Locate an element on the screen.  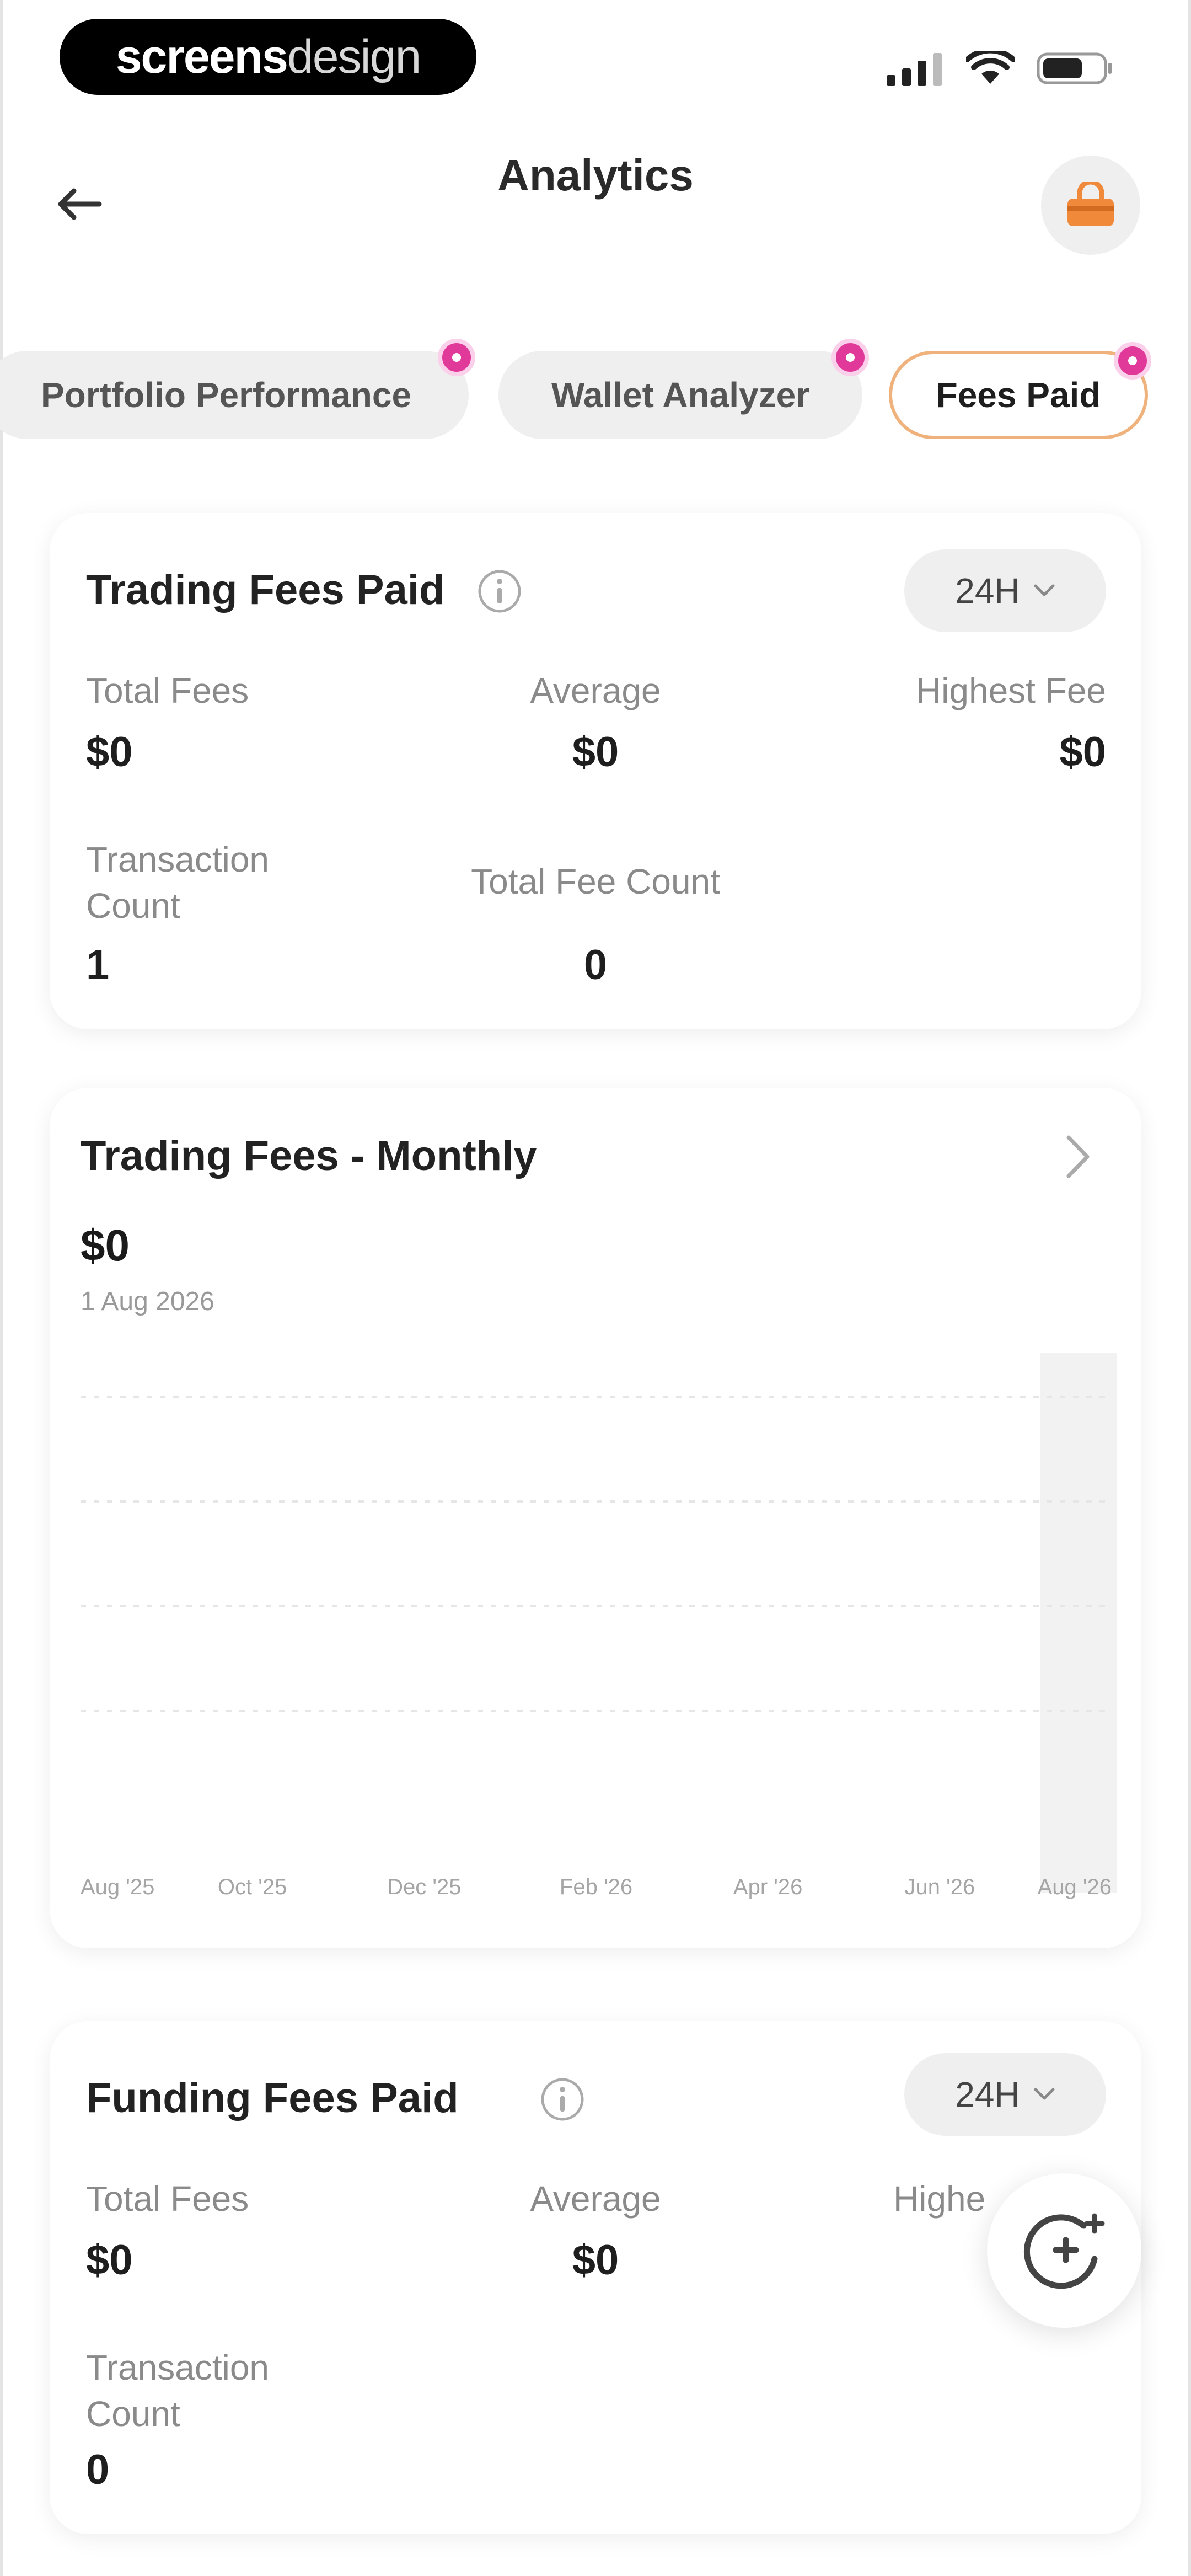
shopping-bag-icon is located at coordinates (1090, 204).